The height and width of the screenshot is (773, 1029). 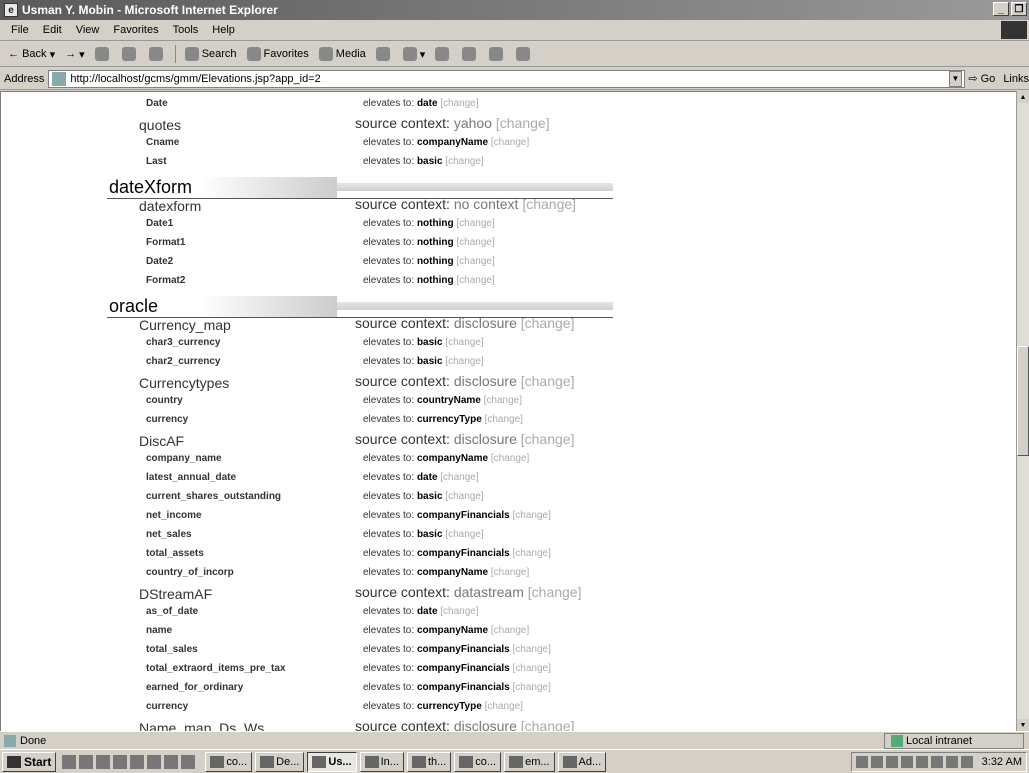 I want to click on scroll-down-button: ▼, so click(x=1023, y=725).